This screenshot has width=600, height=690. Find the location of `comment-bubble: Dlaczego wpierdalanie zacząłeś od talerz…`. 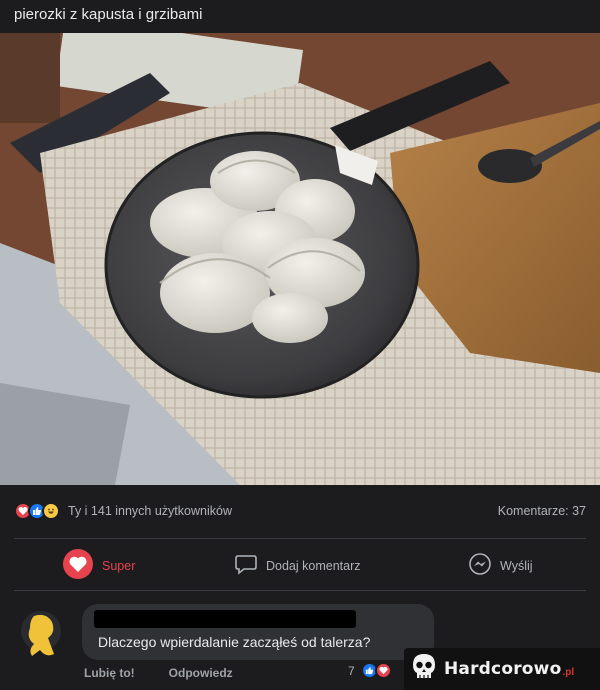

comment-bubble: Dlaczego wpierdalanie zacząłeś od talerz… is located at coordinates (258, 632).